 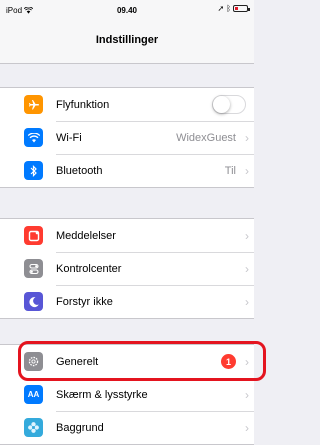 I want to click on settings-row-meddelelser: Meddelelser ›, so click(x=127, y=235).